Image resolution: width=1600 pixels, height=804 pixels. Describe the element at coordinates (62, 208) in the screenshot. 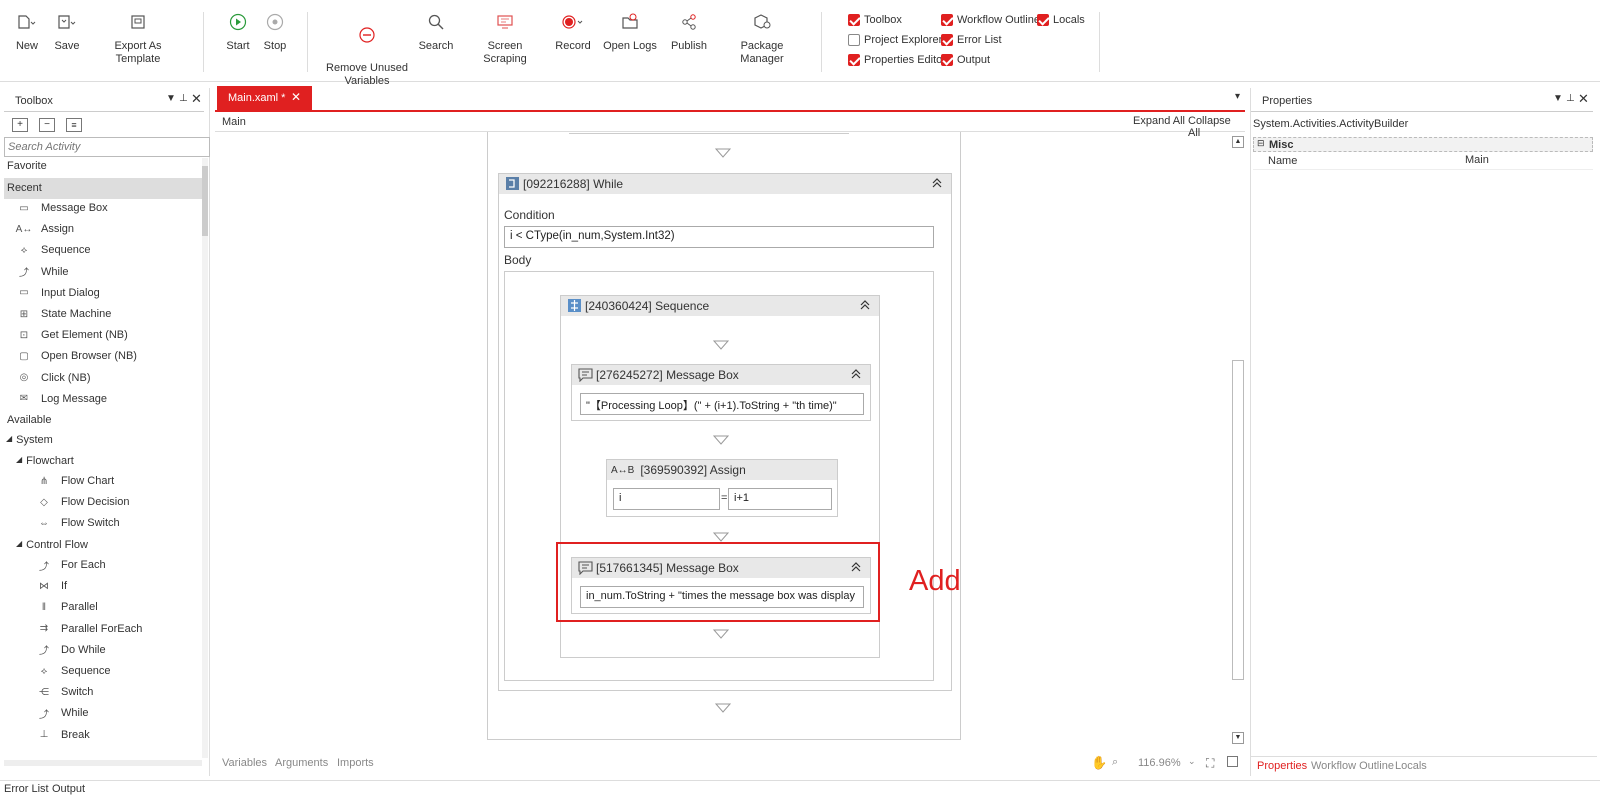

I see `toolbox-item: ▭ Message Box` at that location.